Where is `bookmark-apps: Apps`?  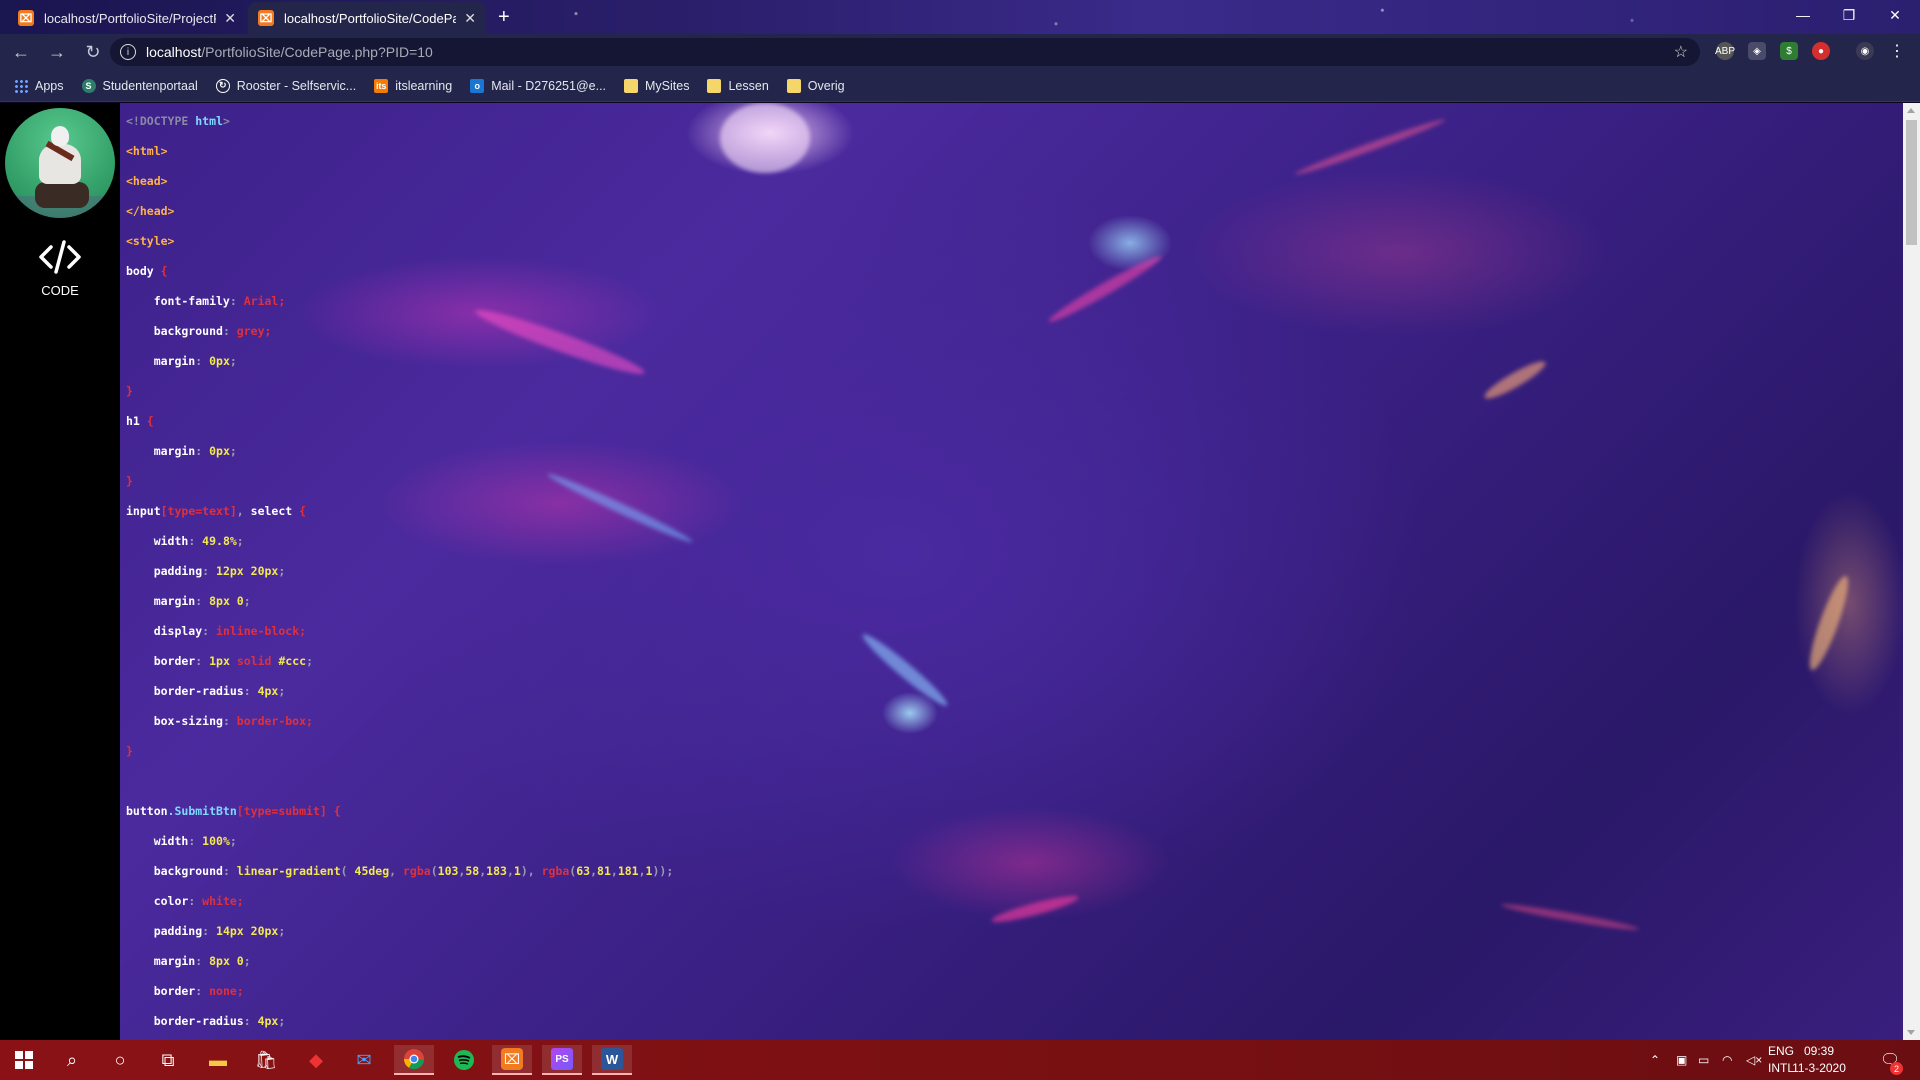
bookmark-apps: Apps is located at coordinates (39, 85).